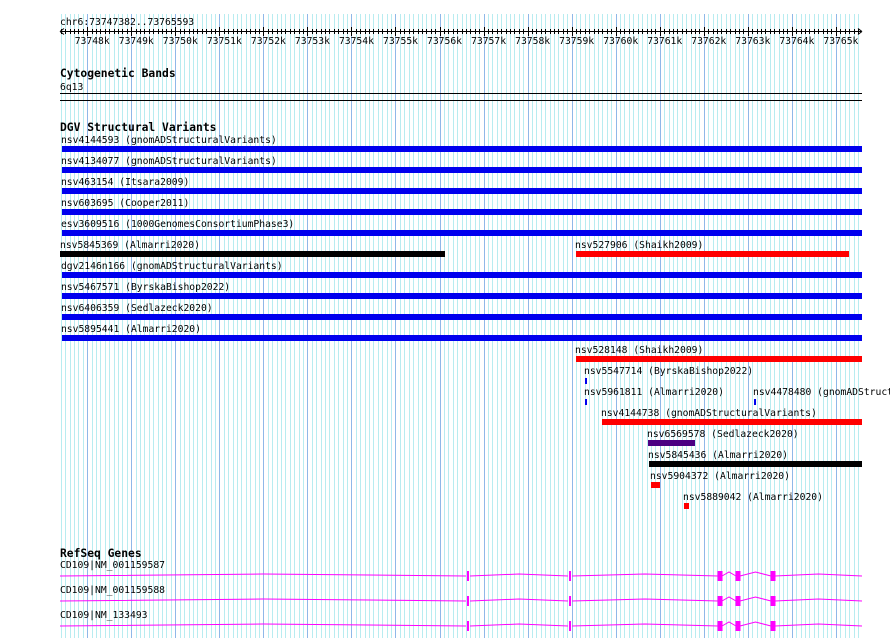 Image resolution: width=890 pixels, height=638 pixels. Describe the element at coordinates (112, 590) in the screenshot. I see `gene-label: CD109|NM_001159588` at that location.